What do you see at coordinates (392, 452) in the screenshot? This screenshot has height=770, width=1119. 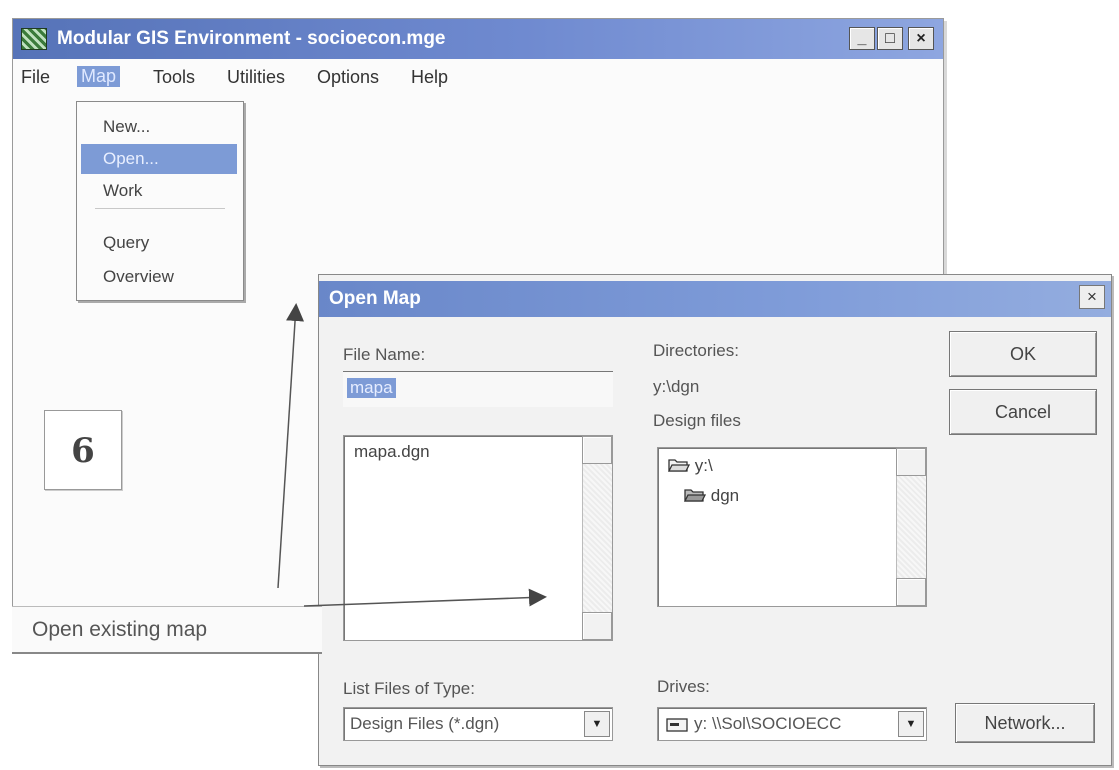 I see `file-list-item: mapa.dgn` at bounding box center [392, 452].